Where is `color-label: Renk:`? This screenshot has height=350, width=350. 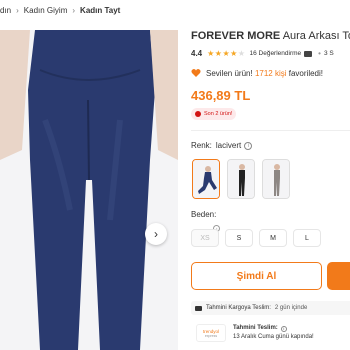
color-label: Renk: is located at coordinates (201, 145).